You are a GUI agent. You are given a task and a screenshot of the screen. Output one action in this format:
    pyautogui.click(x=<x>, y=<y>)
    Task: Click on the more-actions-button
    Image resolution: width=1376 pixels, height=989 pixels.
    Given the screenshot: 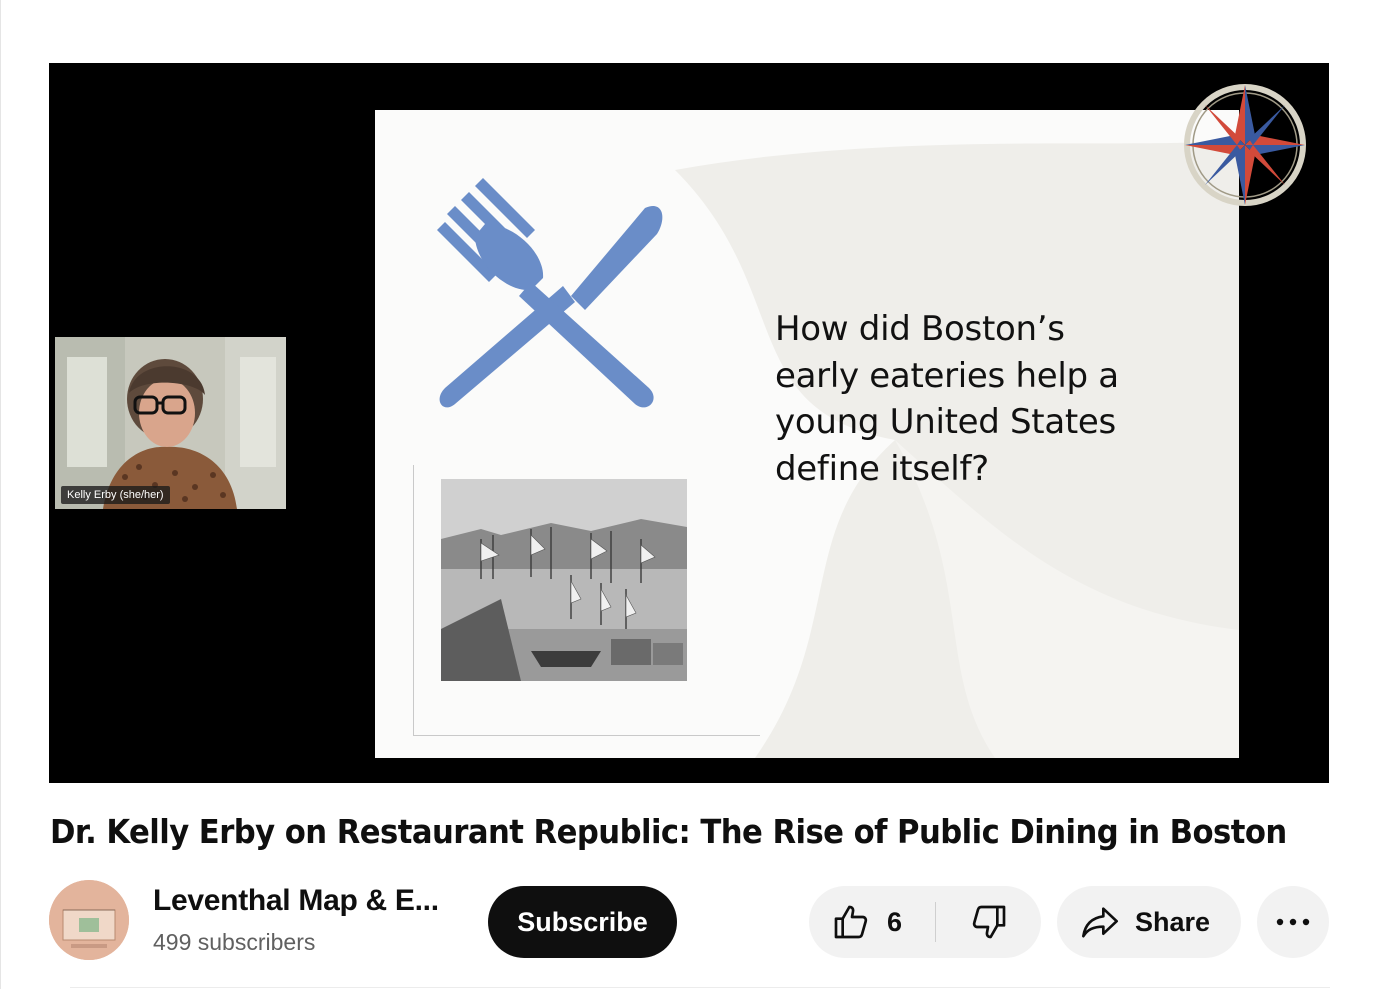 What is the action you would take?
    pyautogui.click(x=1293, y=922)
    